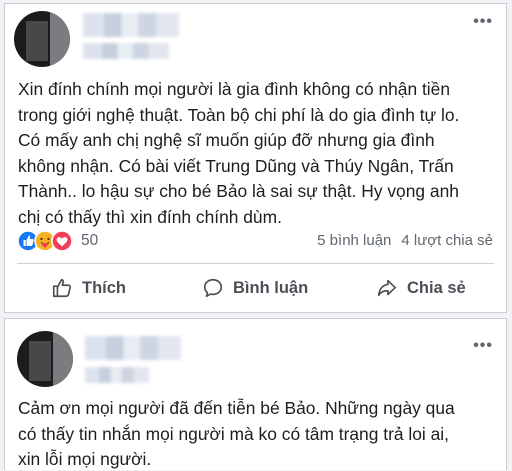 The width and height of the screenshot is (512, 471). I want to click on love-reaction-icon, so click(62, 241).